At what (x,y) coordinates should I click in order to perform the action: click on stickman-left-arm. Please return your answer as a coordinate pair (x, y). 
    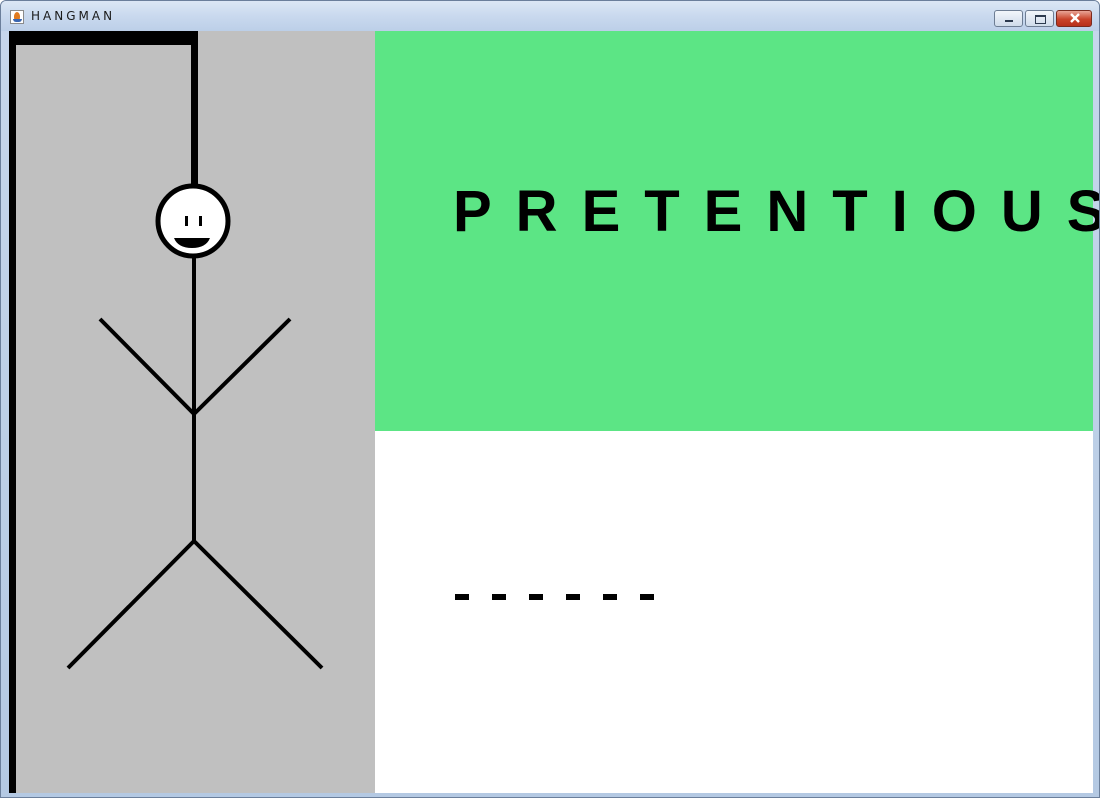
    Looking at the image, I should click on (147, 366).